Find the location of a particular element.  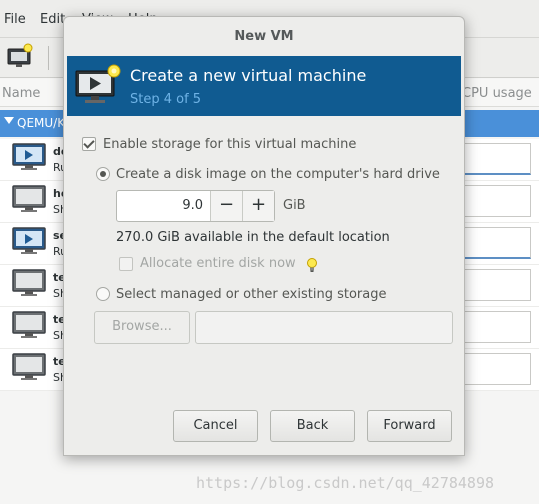

decrease-button: − is located at coordinates (226, 206).